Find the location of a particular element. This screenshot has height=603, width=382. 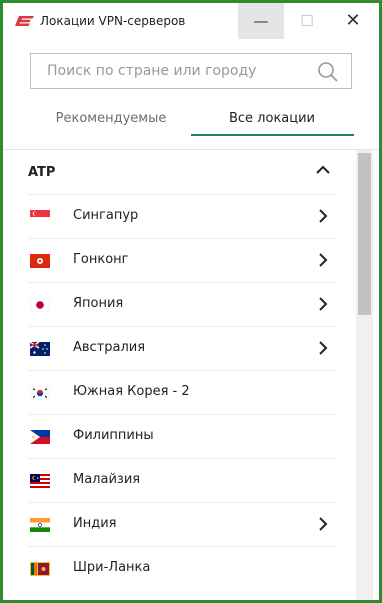

close-button: ✕ is located at coordinates (353, 21).